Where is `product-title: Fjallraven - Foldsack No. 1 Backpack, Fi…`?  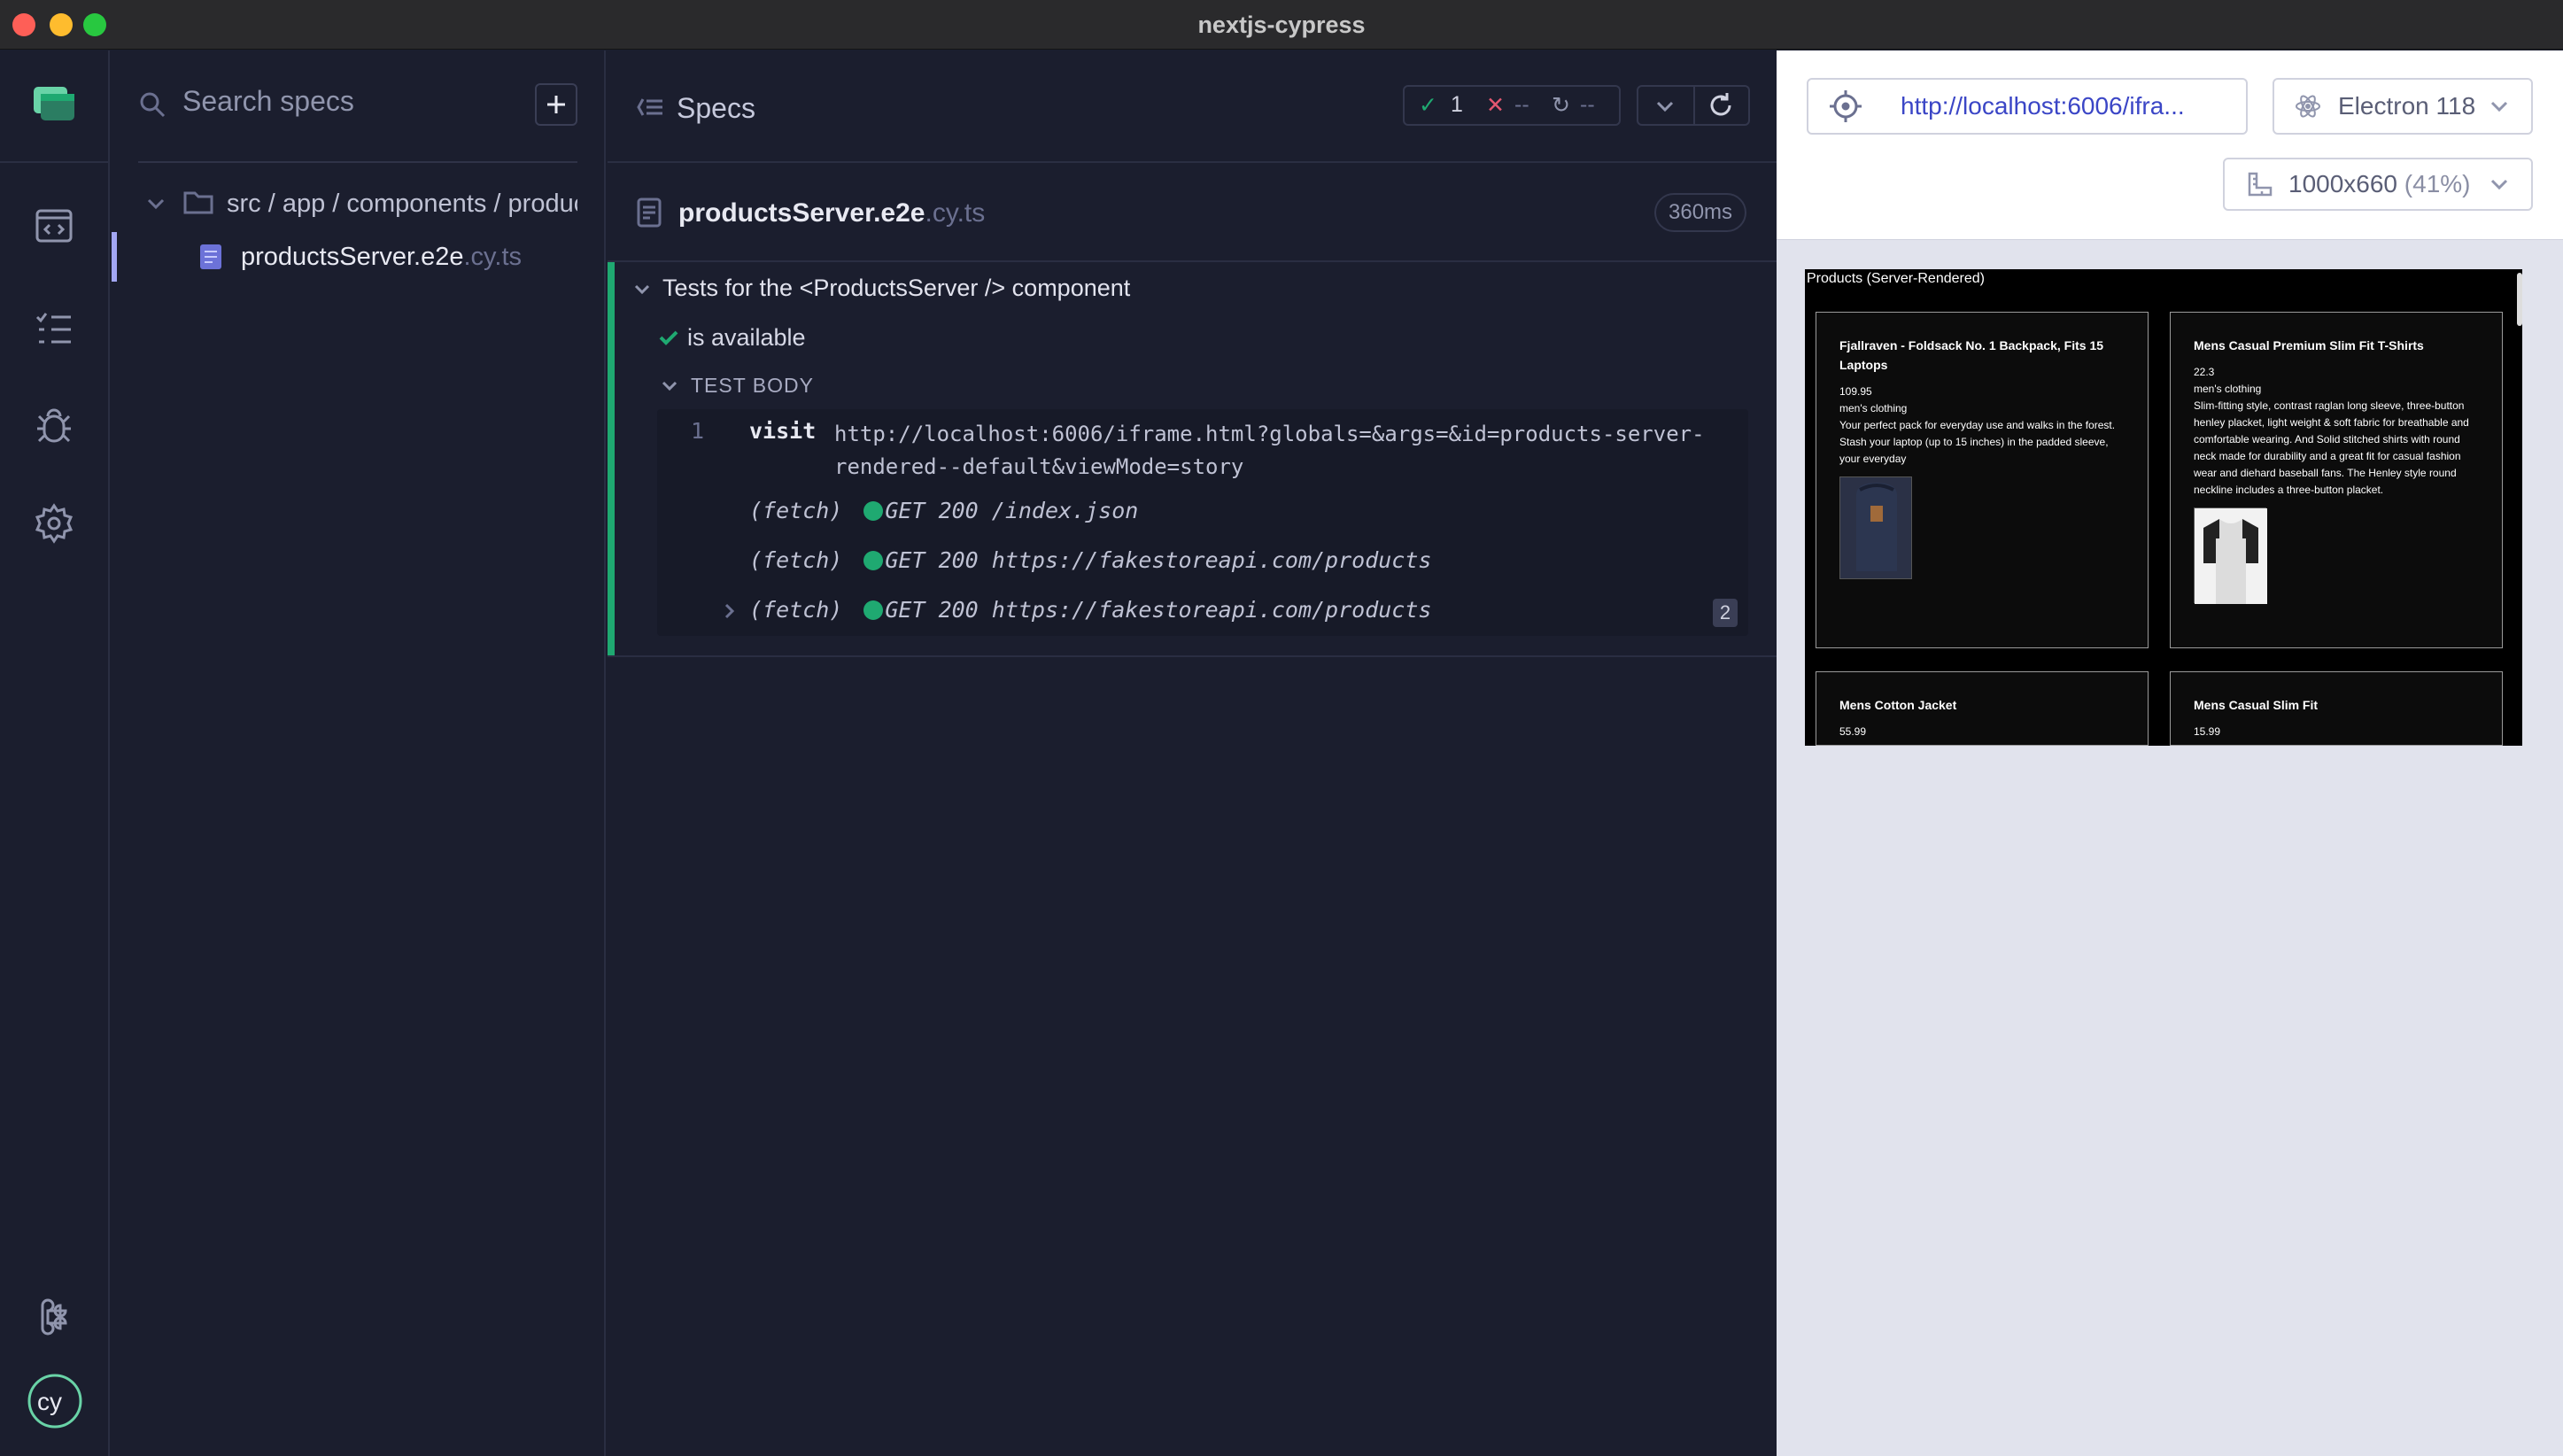
product-title: Fjallraven - Foldsack No. 1 Backpack, Fi… is located at coordinates (1971, 355).